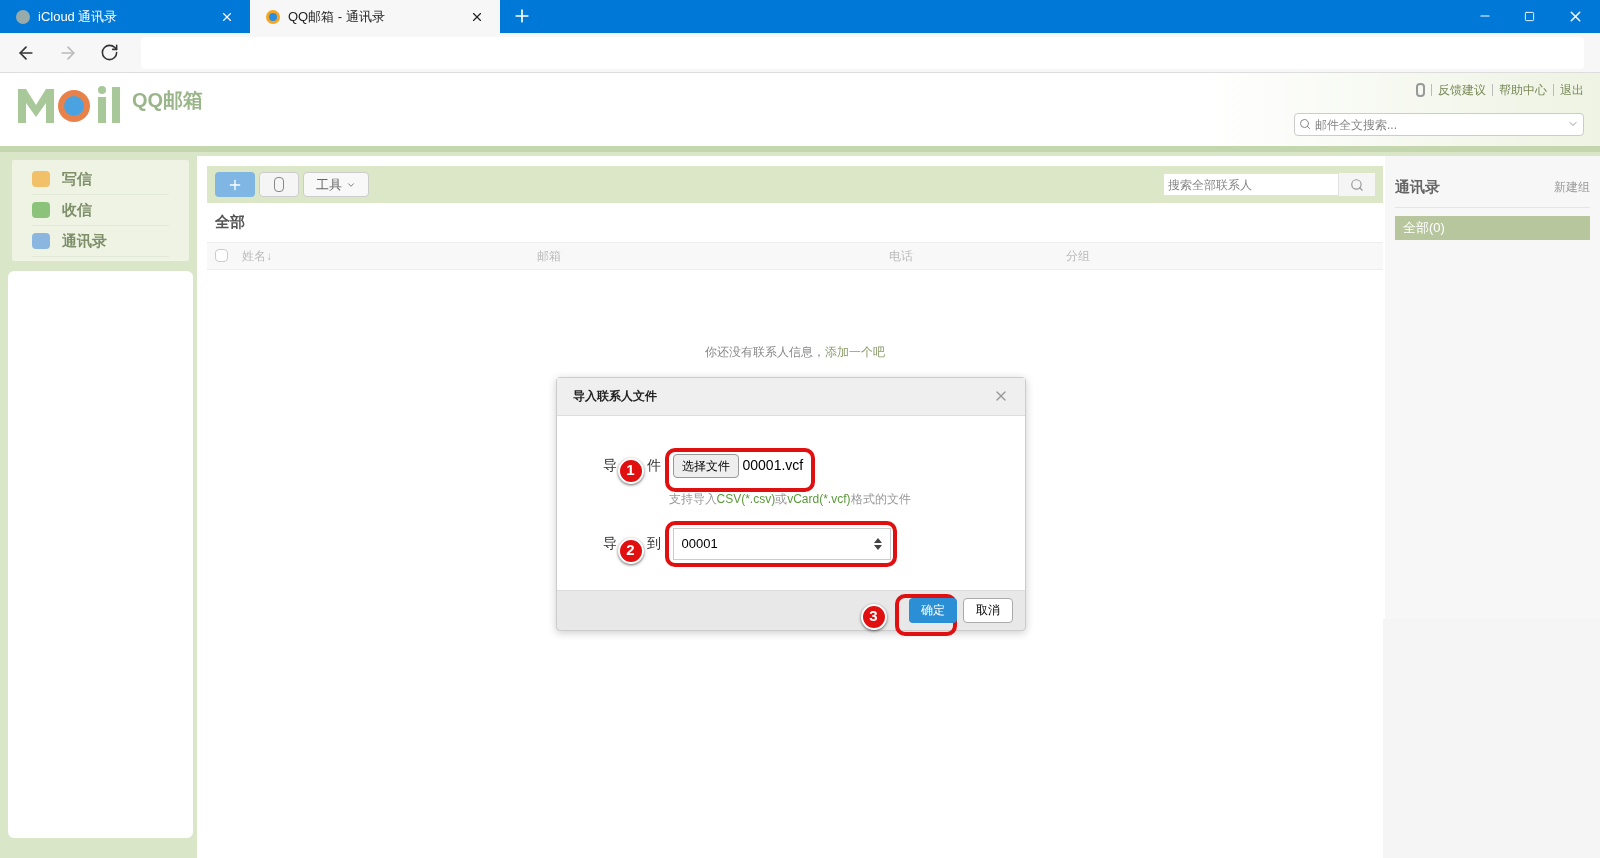  I want to click on highlight-frame, so click(925, 614).